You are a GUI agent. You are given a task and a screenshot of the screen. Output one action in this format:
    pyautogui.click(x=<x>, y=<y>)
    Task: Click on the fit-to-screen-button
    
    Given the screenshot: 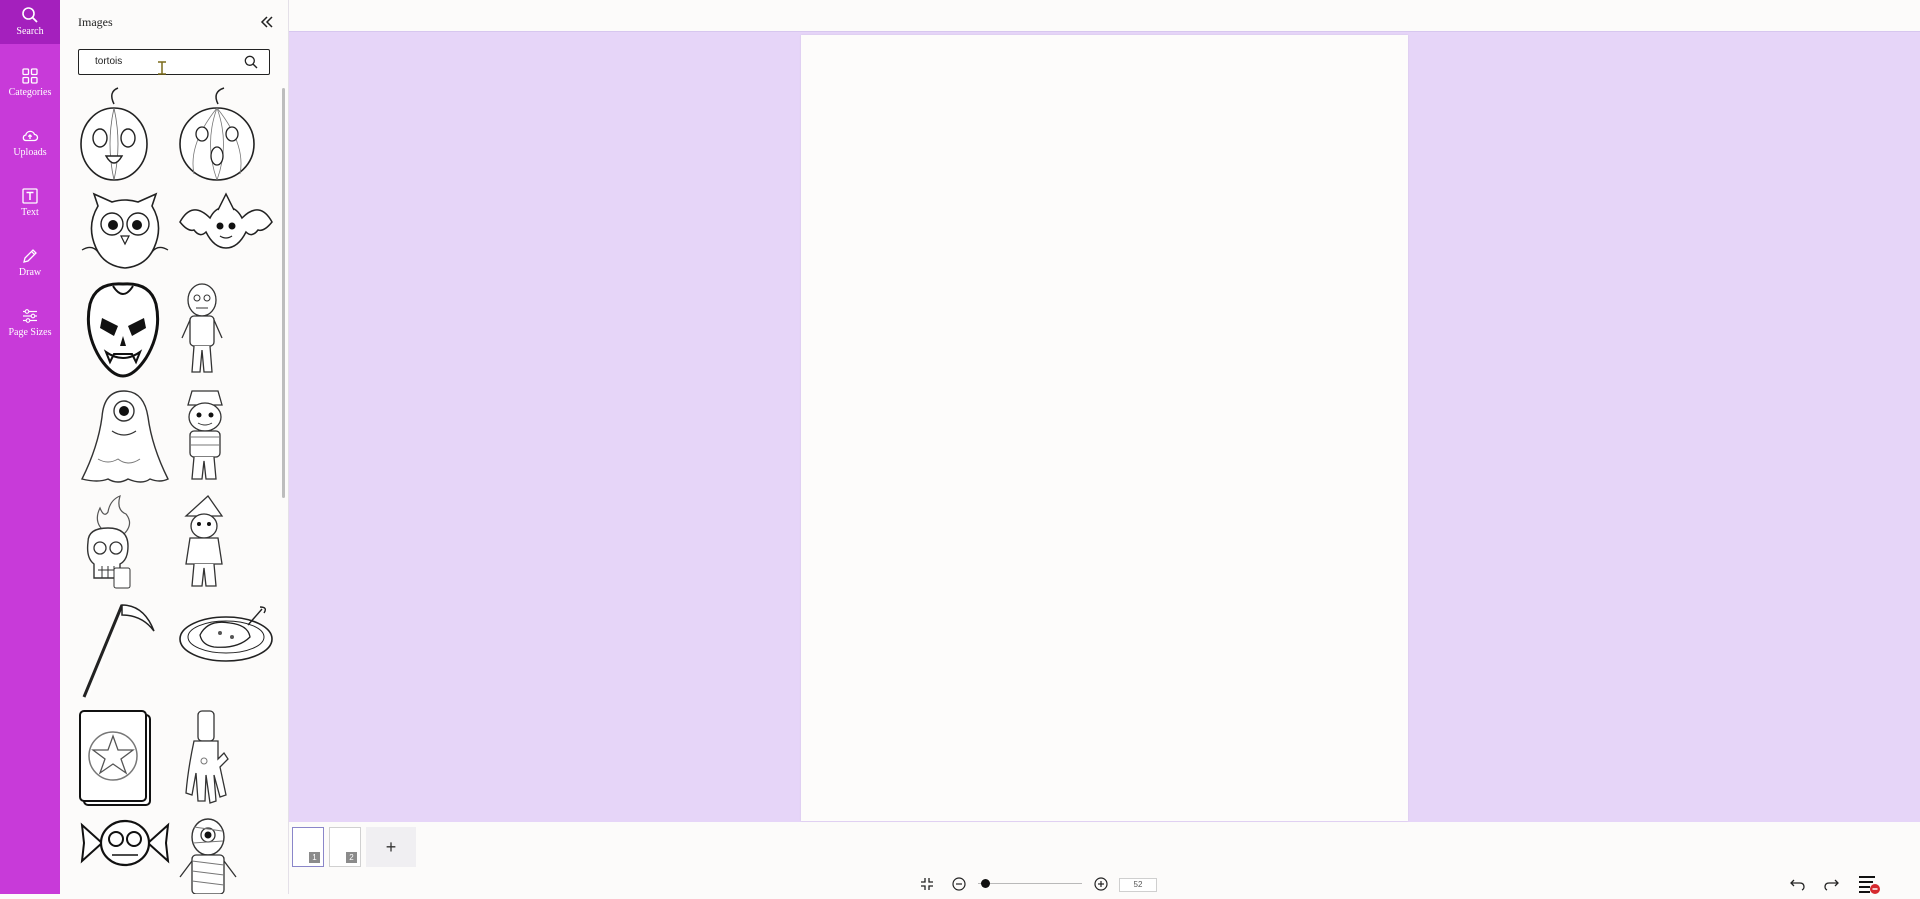 What is the action you would take?
    pyautogui.click(x=927, y=884)
    